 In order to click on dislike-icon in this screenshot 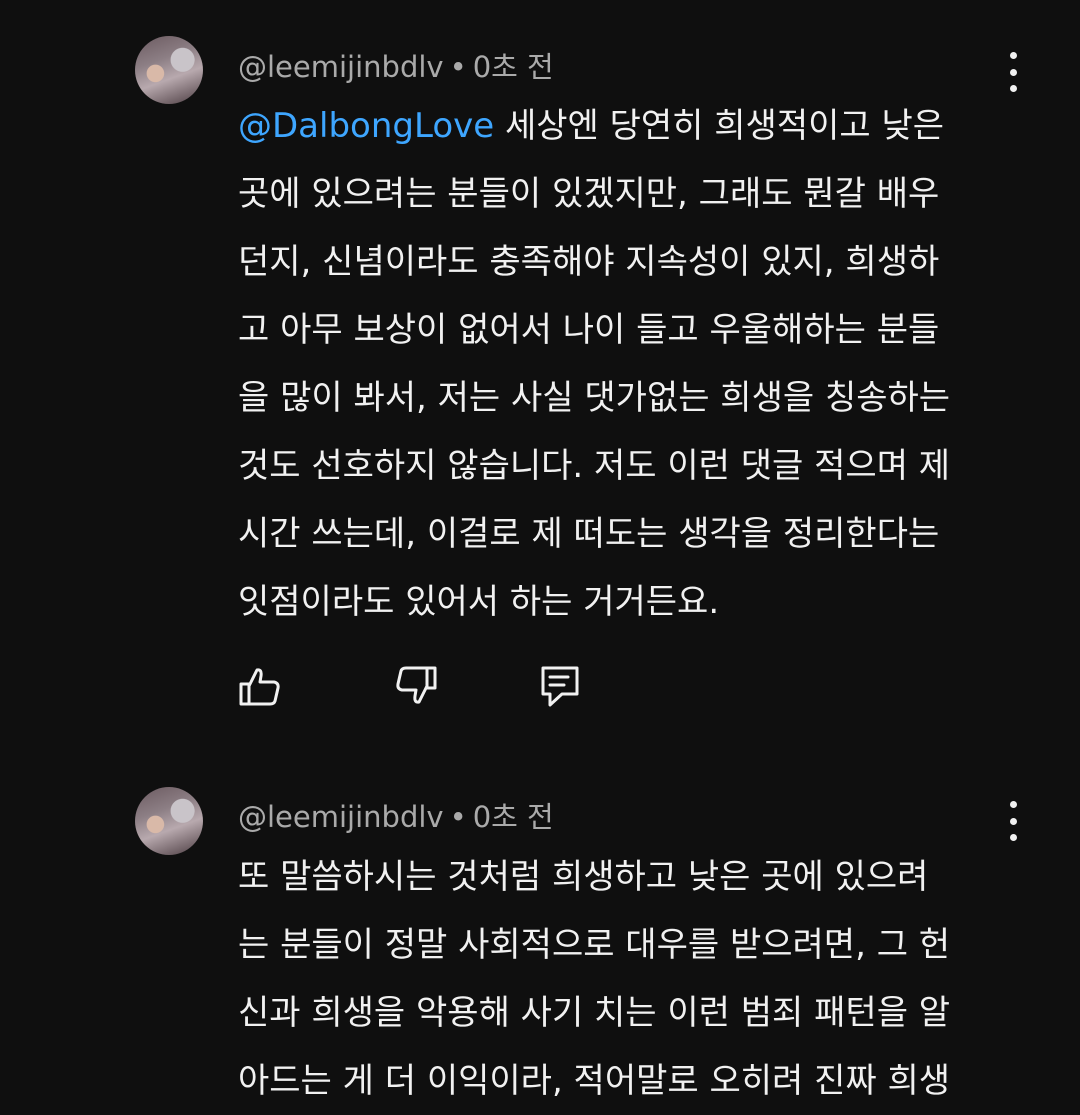, I will do `click(416, 685)`.